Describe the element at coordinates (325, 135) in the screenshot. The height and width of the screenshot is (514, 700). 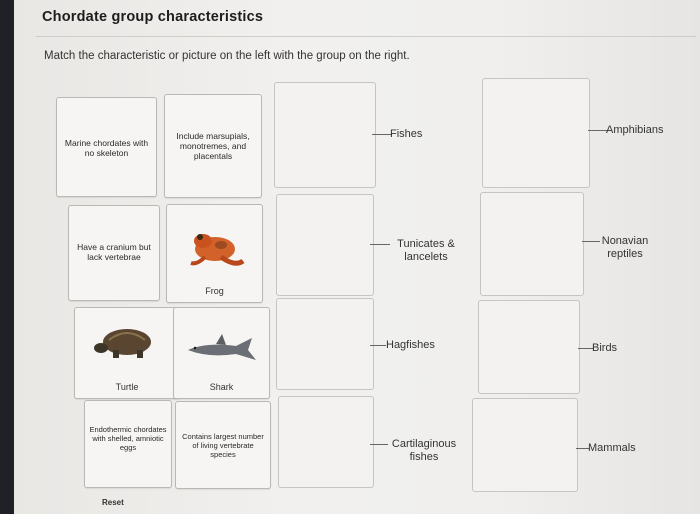
I see `drop-target-fishes` at that location.